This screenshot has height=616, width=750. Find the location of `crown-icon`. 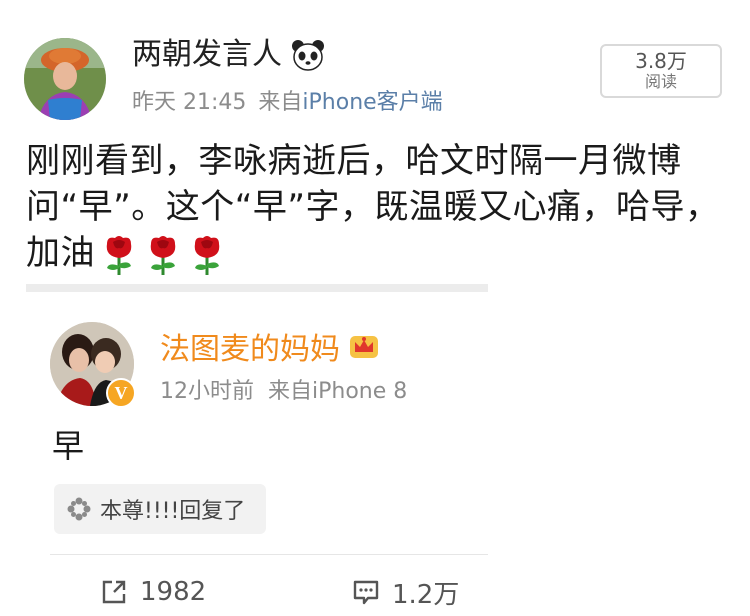

crown-icon is located at coordinates (364, 346).